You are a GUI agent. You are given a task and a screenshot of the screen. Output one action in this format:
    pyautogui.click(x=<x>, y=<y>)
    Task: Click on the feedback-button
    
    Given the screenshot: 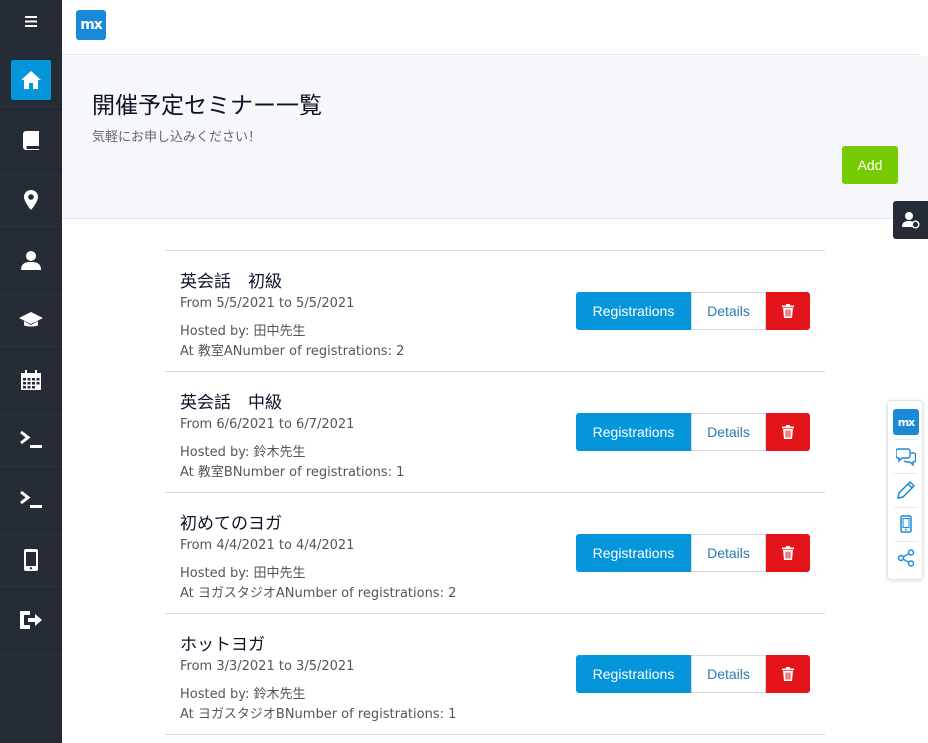 What is the action you would take?
    pyautogui.click(x=906, y=456)
    